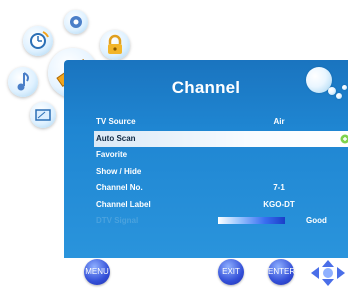 This screenshot has width=348, height=288. I want to click on screen-icon, so click(43, 115).